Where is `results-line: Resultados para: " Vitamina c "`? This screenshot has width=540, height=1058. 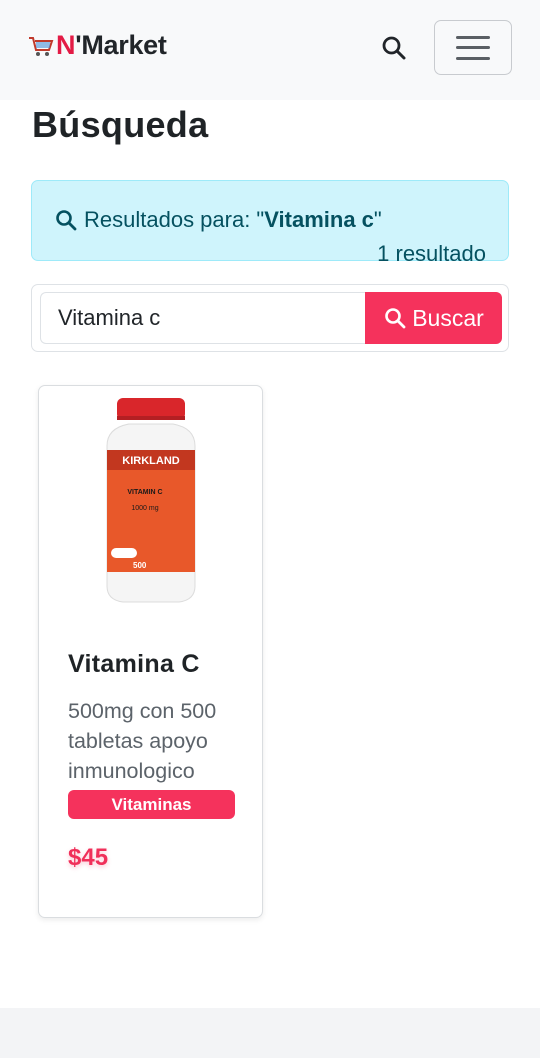
results-line: Resultados para: " Vitamina c " is located at coordinates (218, 220).